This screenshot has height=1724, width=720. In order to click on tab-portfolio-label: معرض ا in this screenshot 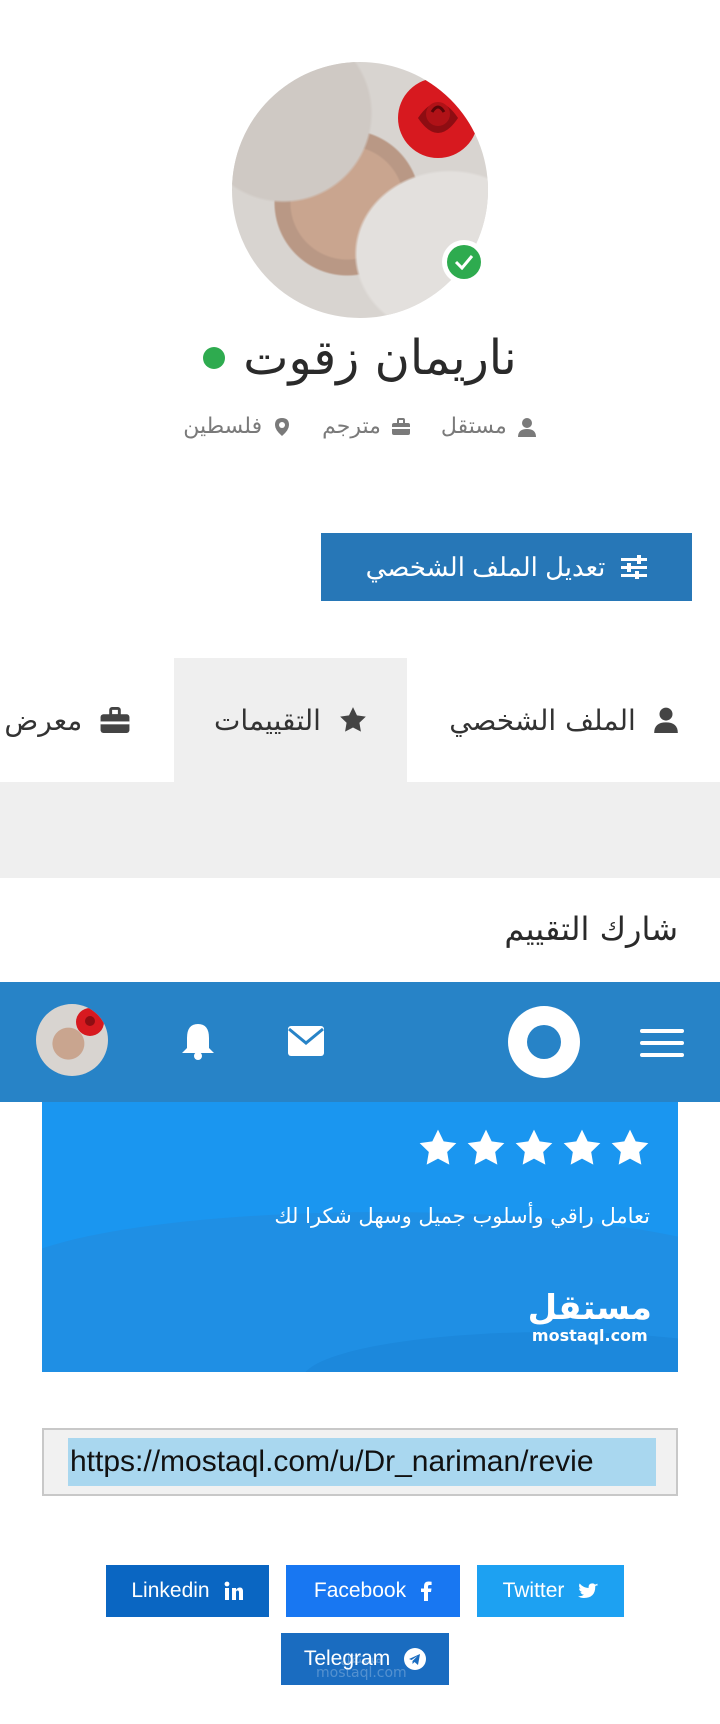, I will do `click(41, 720)`.